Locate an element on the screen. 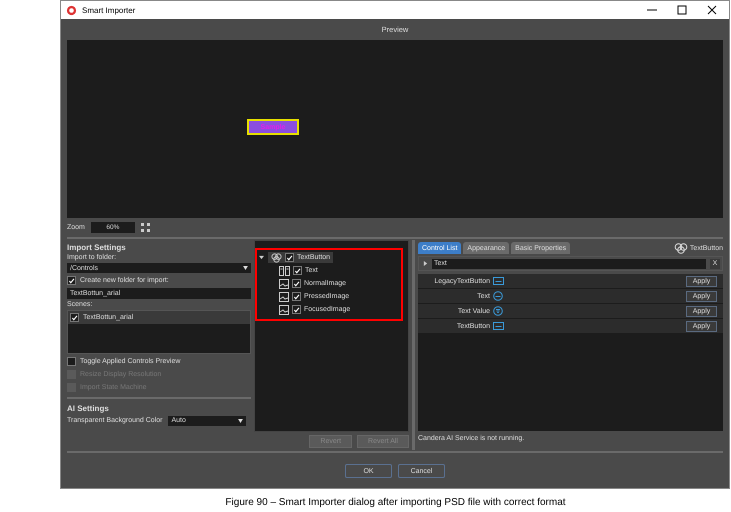 The height and width of the screenshot is (512, 731). text-layer-icon is located at coordinates (284, 271).